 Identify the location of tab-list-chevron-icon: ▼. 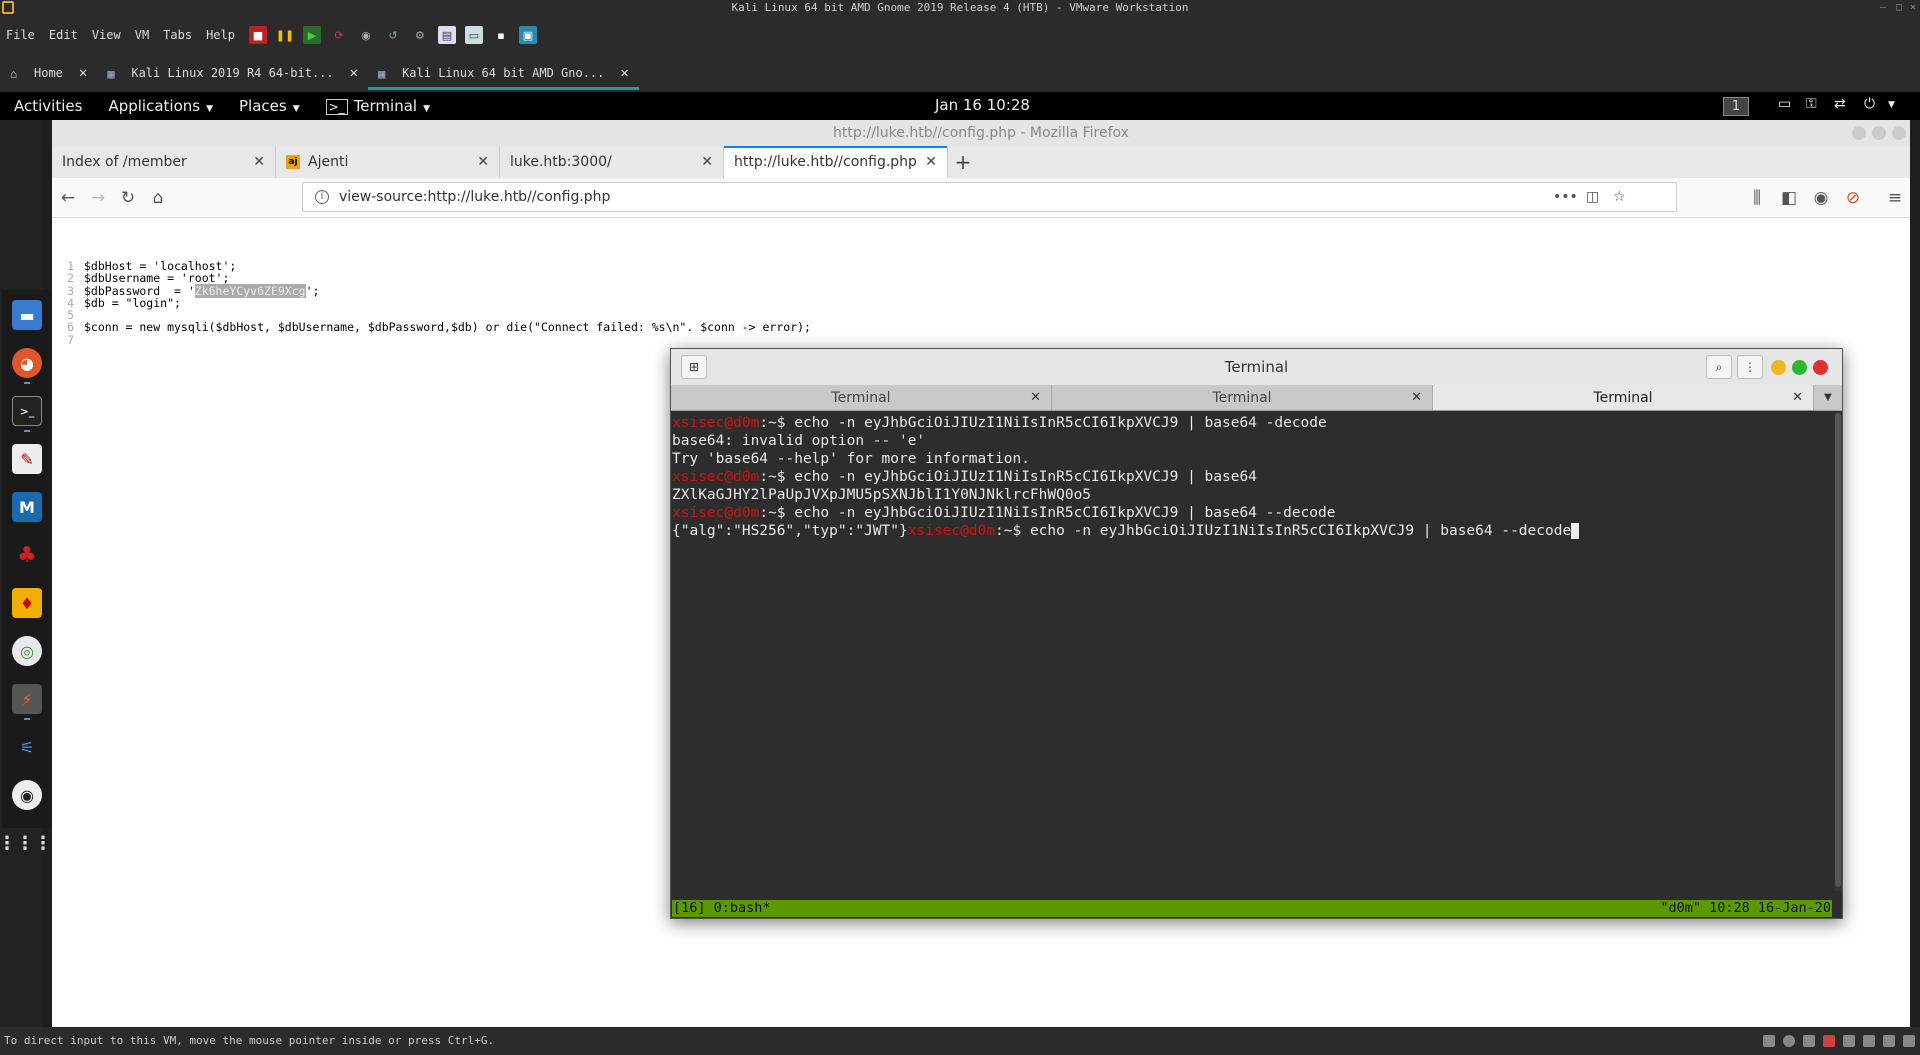
(1828, 397).